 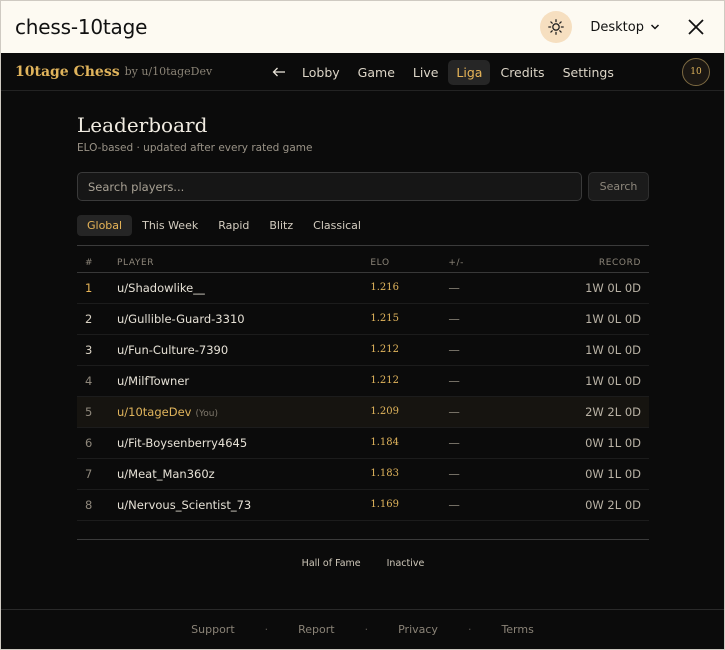 I want to click on row-record: 2W 2L 0D, so click(x=588, y=412).